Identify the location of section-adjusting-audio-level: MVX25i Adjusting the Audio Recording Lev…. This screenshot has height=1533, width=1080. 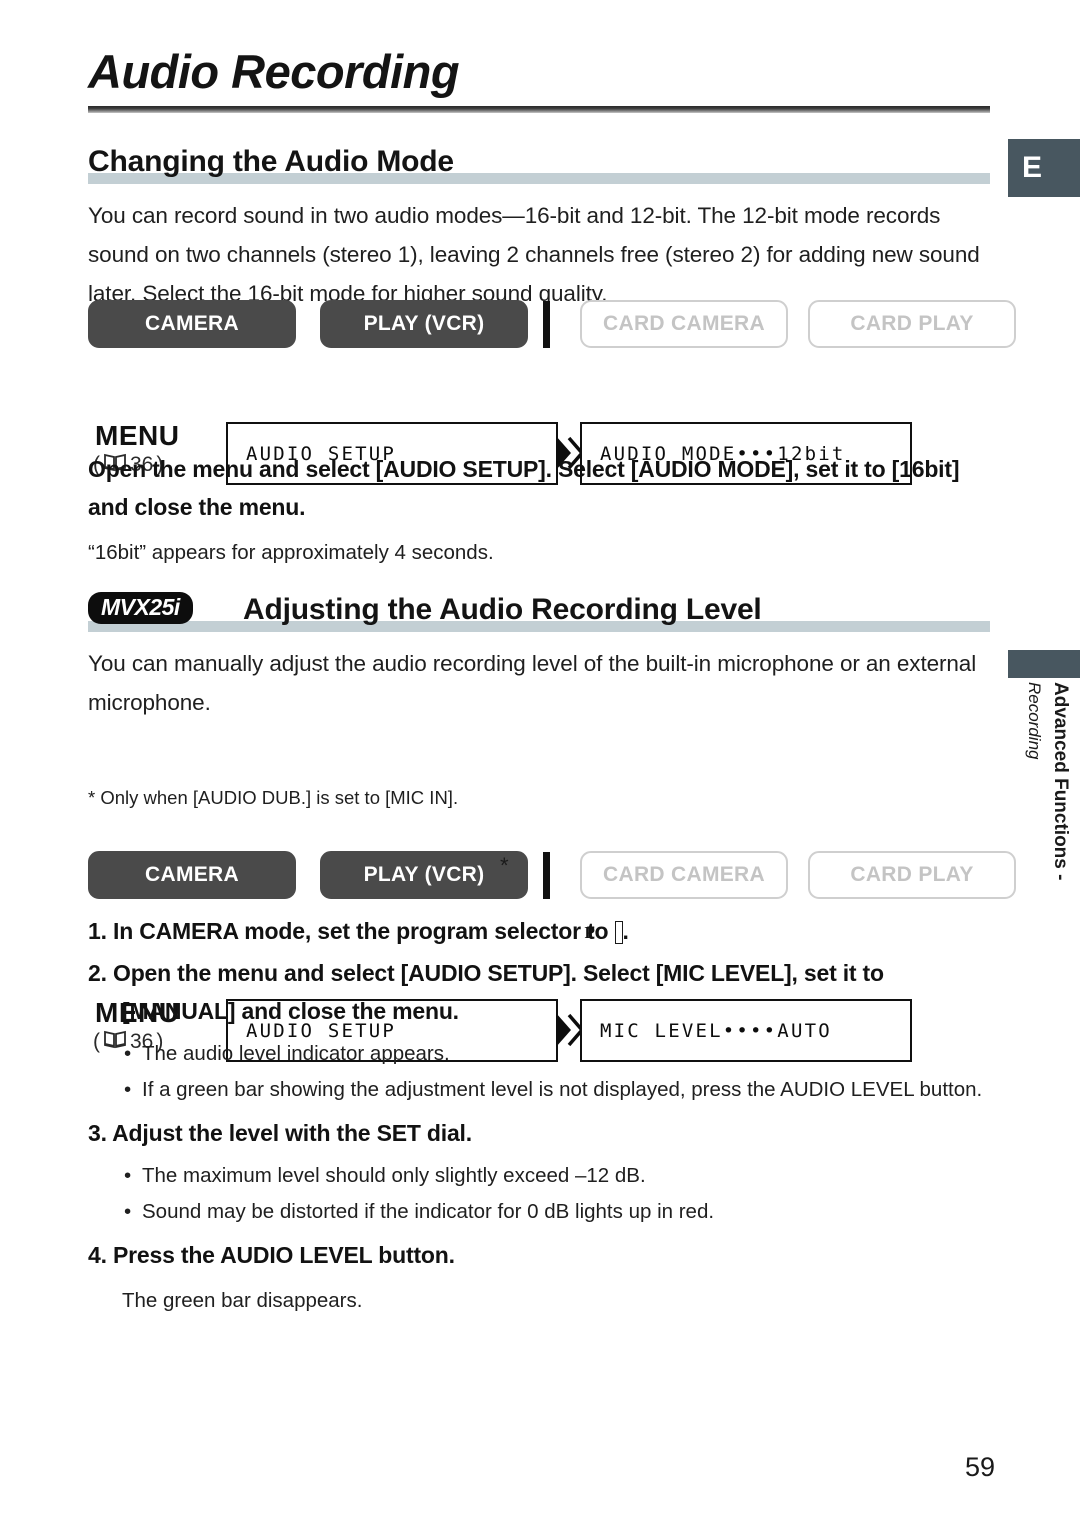
(539, 655).